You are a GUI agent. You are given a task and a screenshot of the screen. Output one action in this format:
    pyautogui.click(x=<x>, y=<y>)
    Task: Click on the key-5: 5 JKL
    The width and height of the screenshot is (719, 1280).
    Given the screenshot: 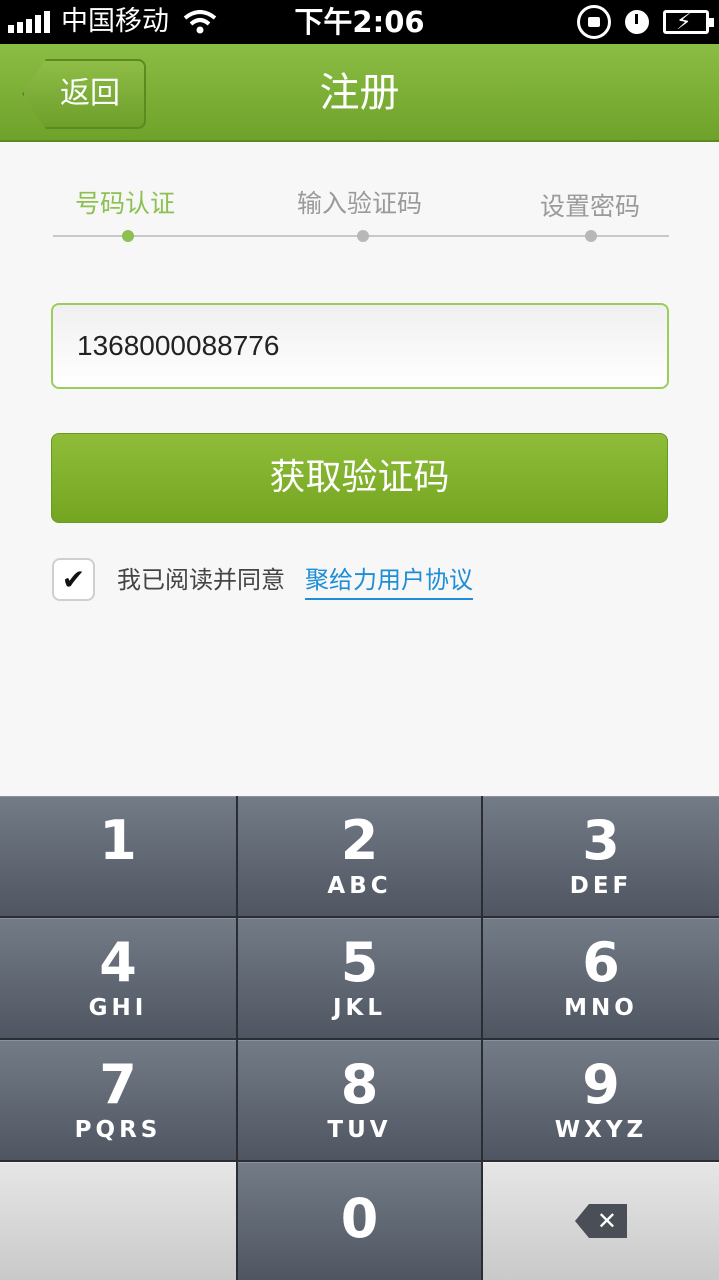 What is the action you would take?
    pyautogui.click(x=359, y=978)
    